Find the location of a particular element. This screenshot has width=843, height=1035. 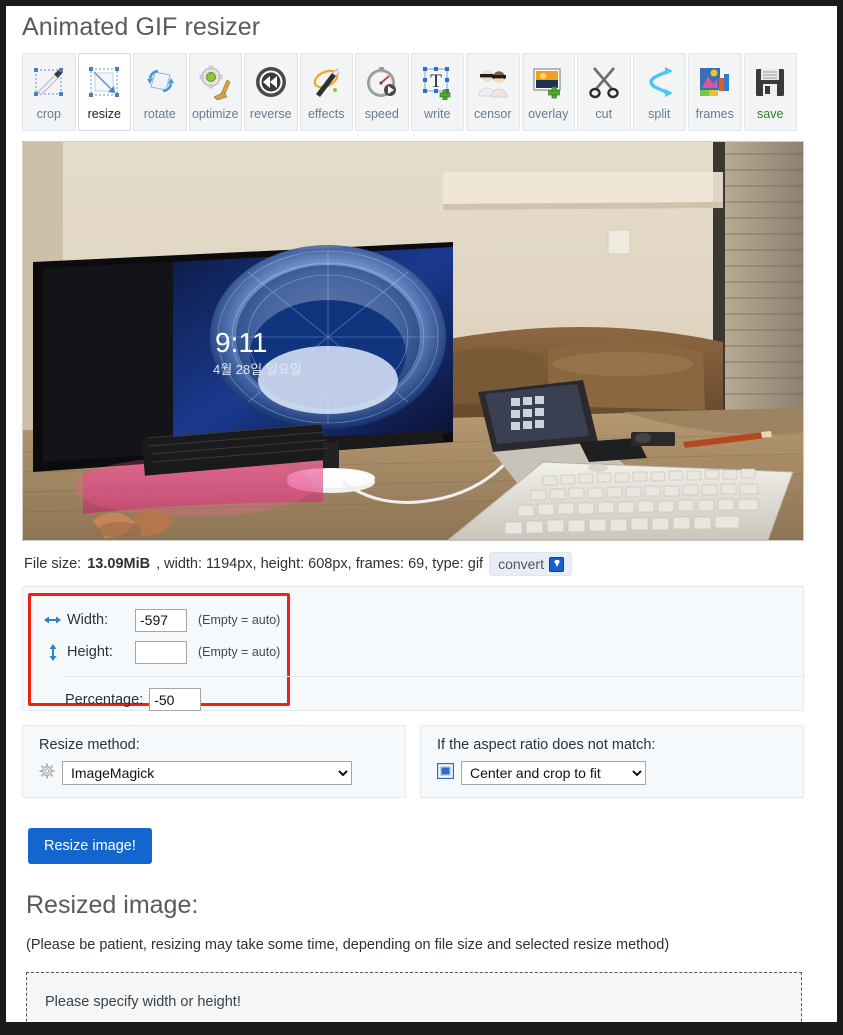

tool-label: resize is located at coordinates (104, 114).